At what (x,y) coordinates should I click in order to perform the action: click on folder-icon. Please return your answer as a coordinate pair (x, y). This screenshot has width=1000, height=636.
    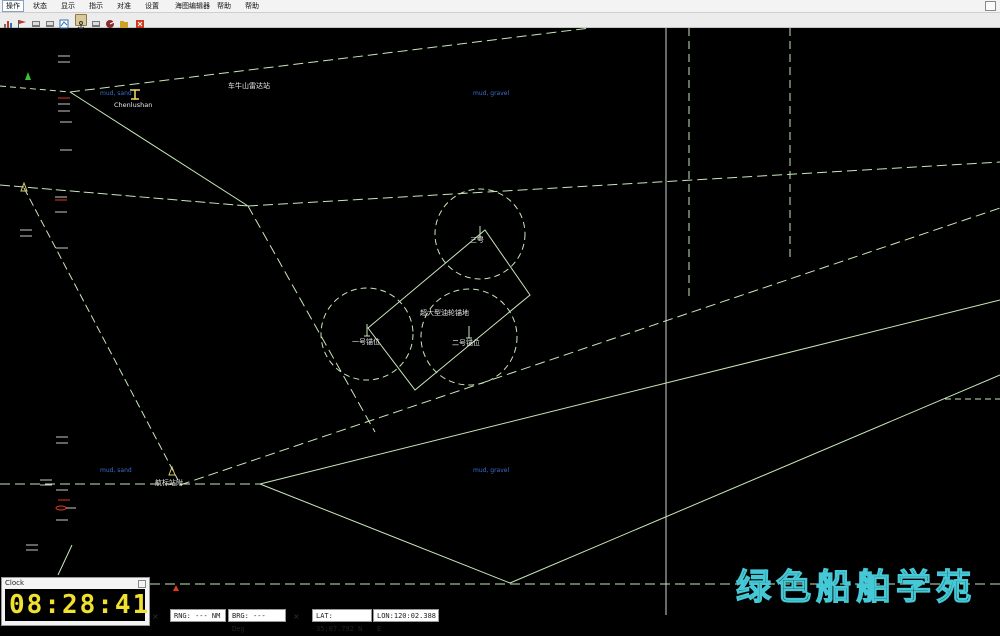
    Looking at the image, I should click on (124, 21).